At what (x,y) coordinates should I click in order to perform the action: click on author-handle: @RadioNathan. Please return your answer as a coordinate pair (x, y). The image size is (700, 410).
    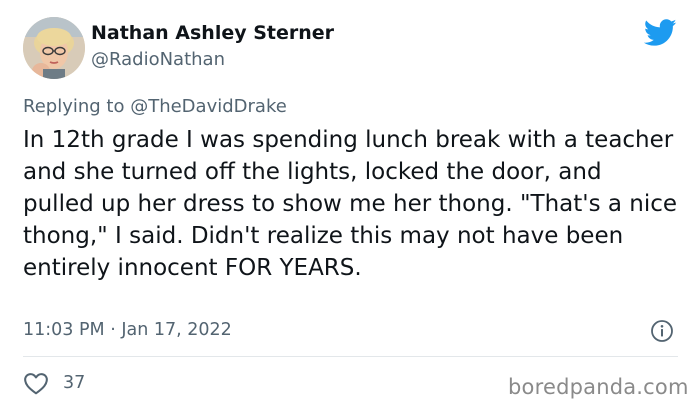
    Looking at the image, I should click on (158, 59).